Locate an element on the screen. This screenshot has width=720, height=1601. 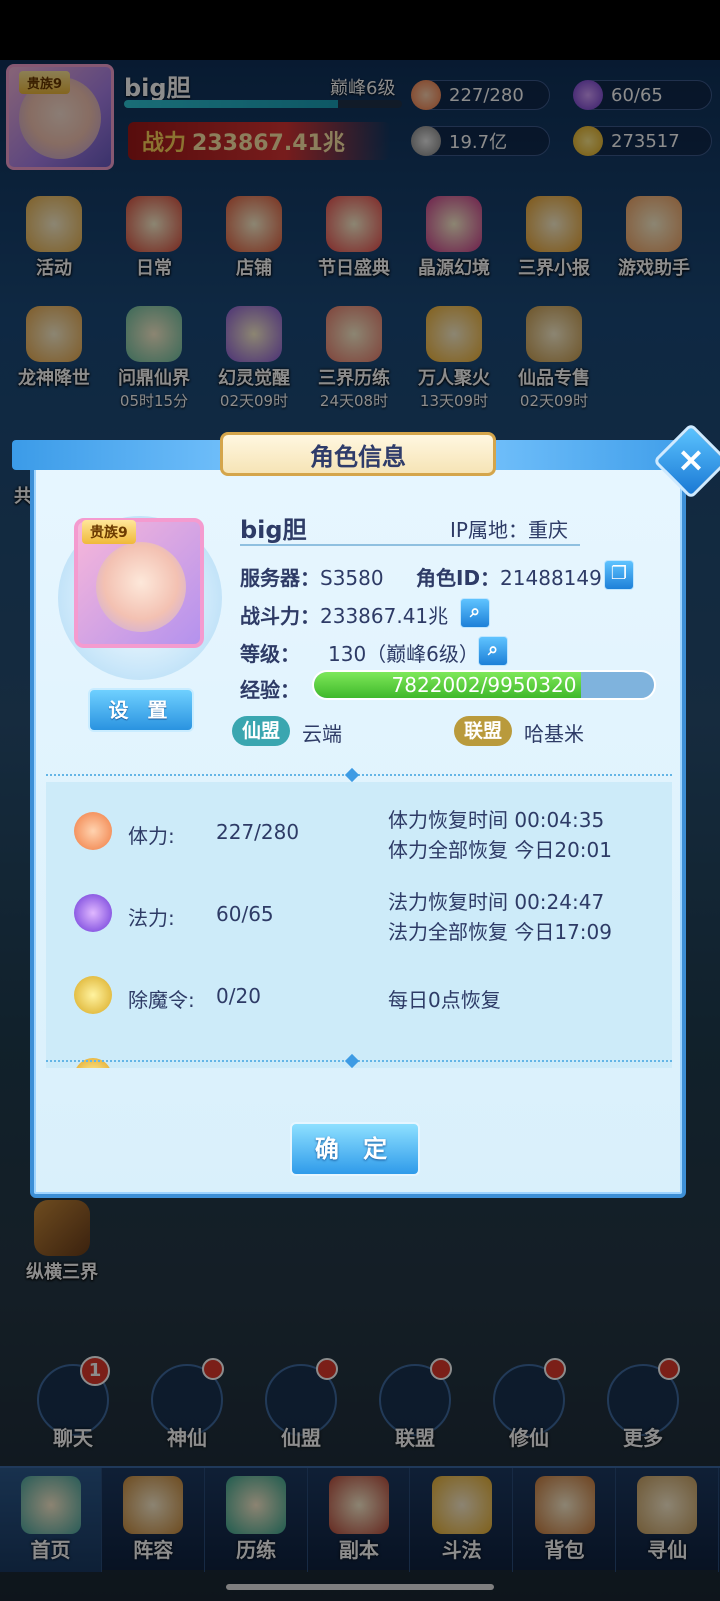
side-event: 纵横三界 is located at coordinates (62, 1242).